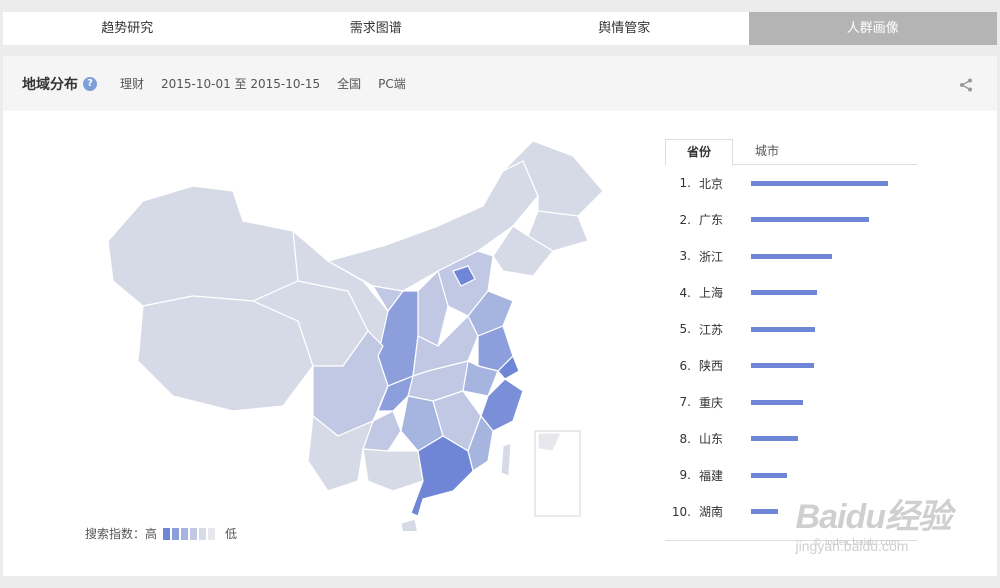 This screenshot has height=588, width=1000. Describe the element at coordinates (711, 183) in the screenshot. I see `ranking-province-name: 北京` at that location.